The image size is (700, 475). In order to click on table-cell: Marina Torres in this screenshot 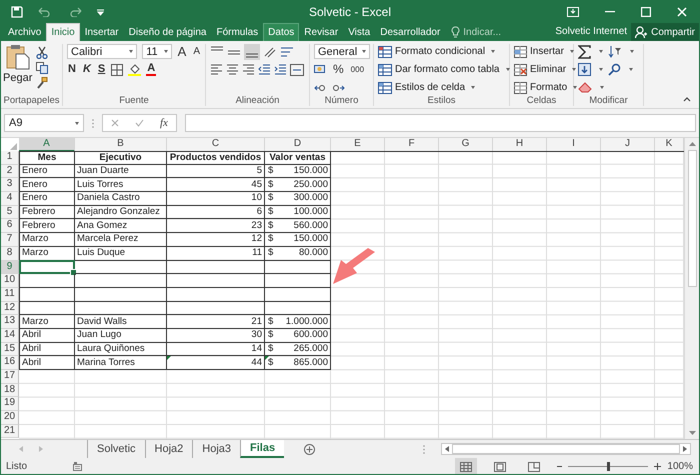, I will do `click(121, 363)`.